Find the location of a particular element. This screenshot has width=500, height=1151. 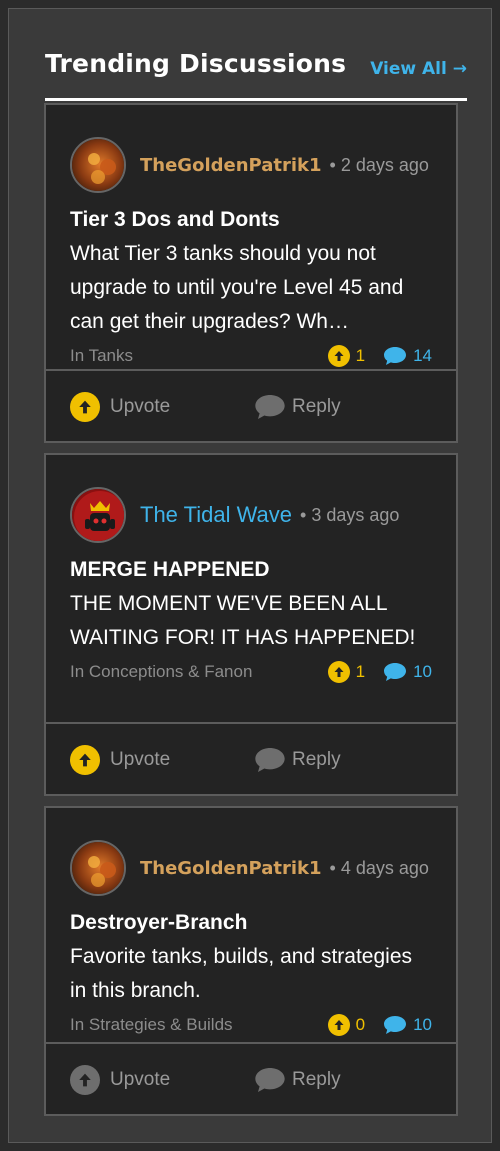

module-header: Trending Discussions View All → is located at coordinates (256, 71).